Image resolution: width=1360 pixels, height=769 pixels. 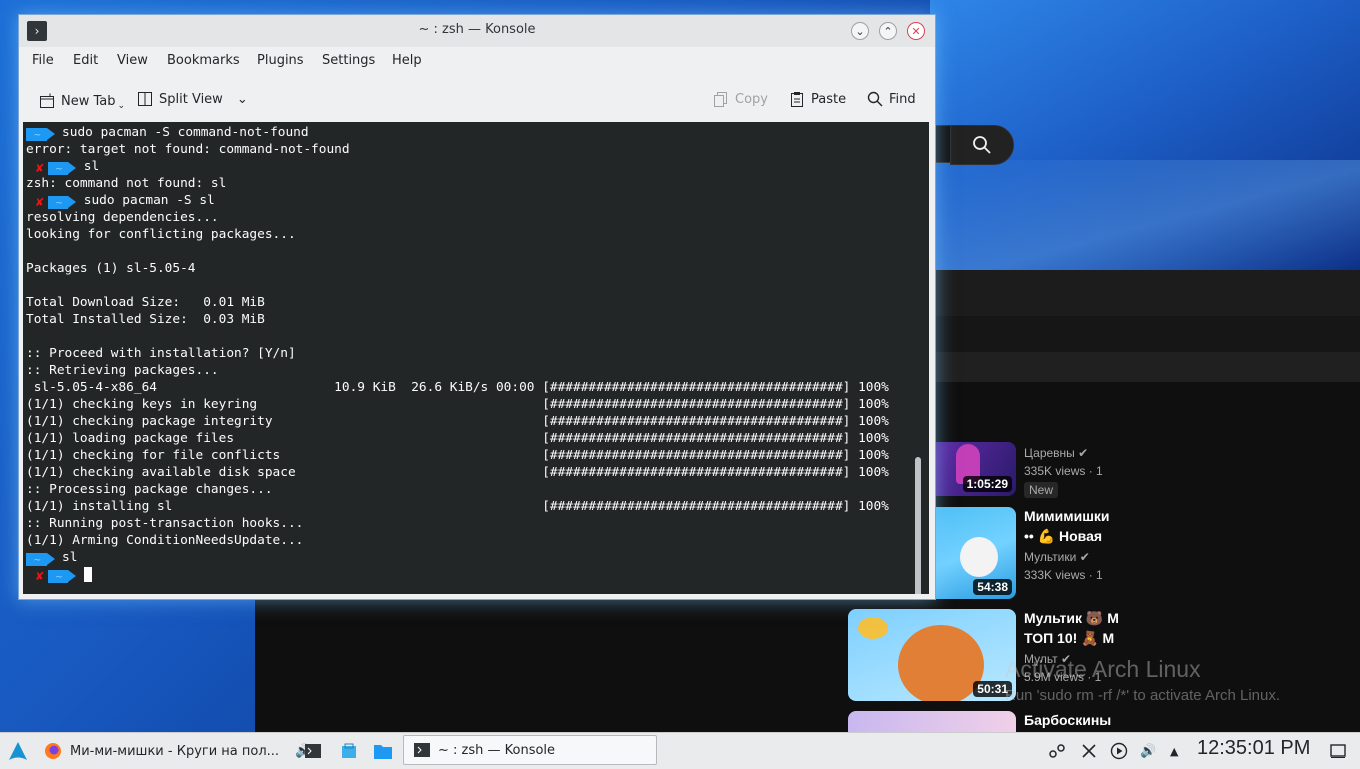 I want to click on video-duration: 54:38, so click(x=992, y=587).